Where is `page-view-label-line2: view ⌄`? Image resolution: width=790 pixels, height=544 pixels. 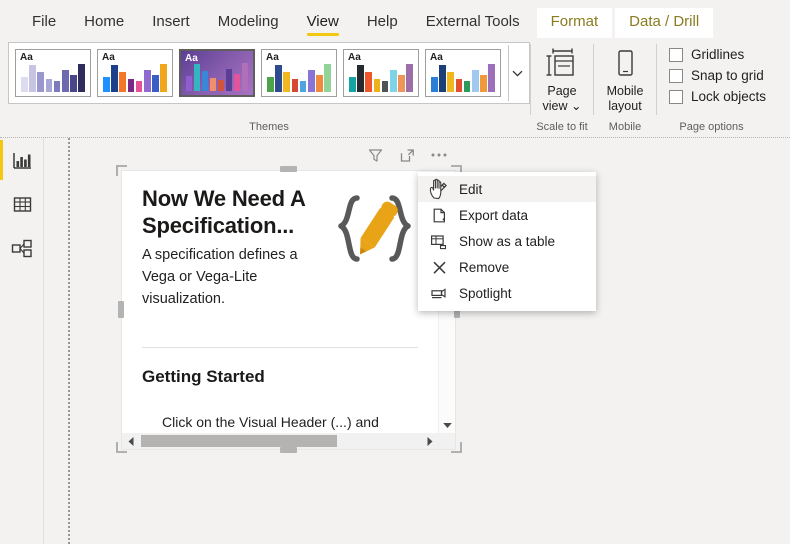 page-view-label-line2: view ⌄ is located at coordinates (562, 106).